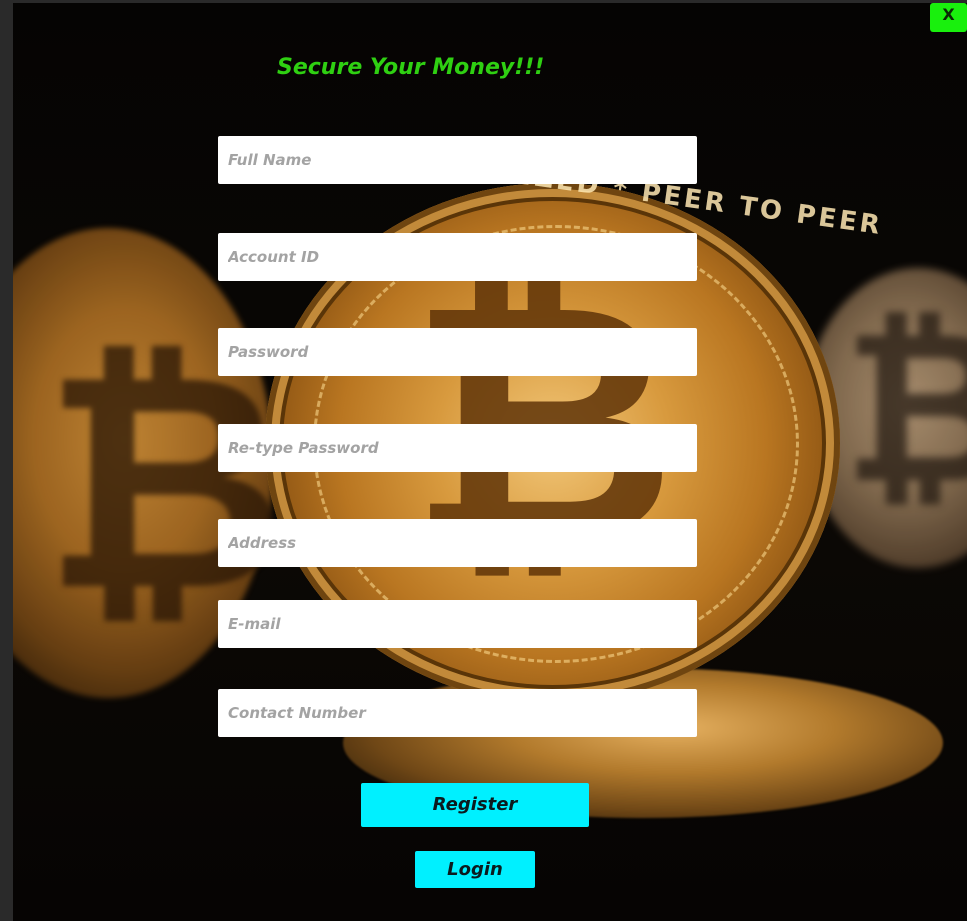 Image resolution: width=967 pixels, height=921 pixels. What do you see at coordinates (905, 407) in the screenshot?
I see `bitcoin-symbol-right: ₿` at bounding box center [905, 407].